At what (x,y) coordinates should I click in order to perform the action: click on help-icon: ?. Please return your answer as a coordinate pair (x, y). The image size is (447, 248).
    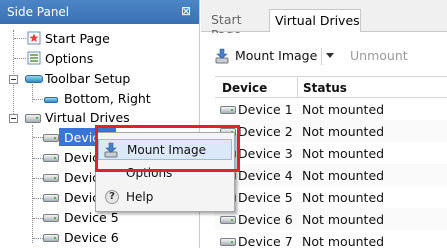
    Looking at the image, I should click on (112, 197).